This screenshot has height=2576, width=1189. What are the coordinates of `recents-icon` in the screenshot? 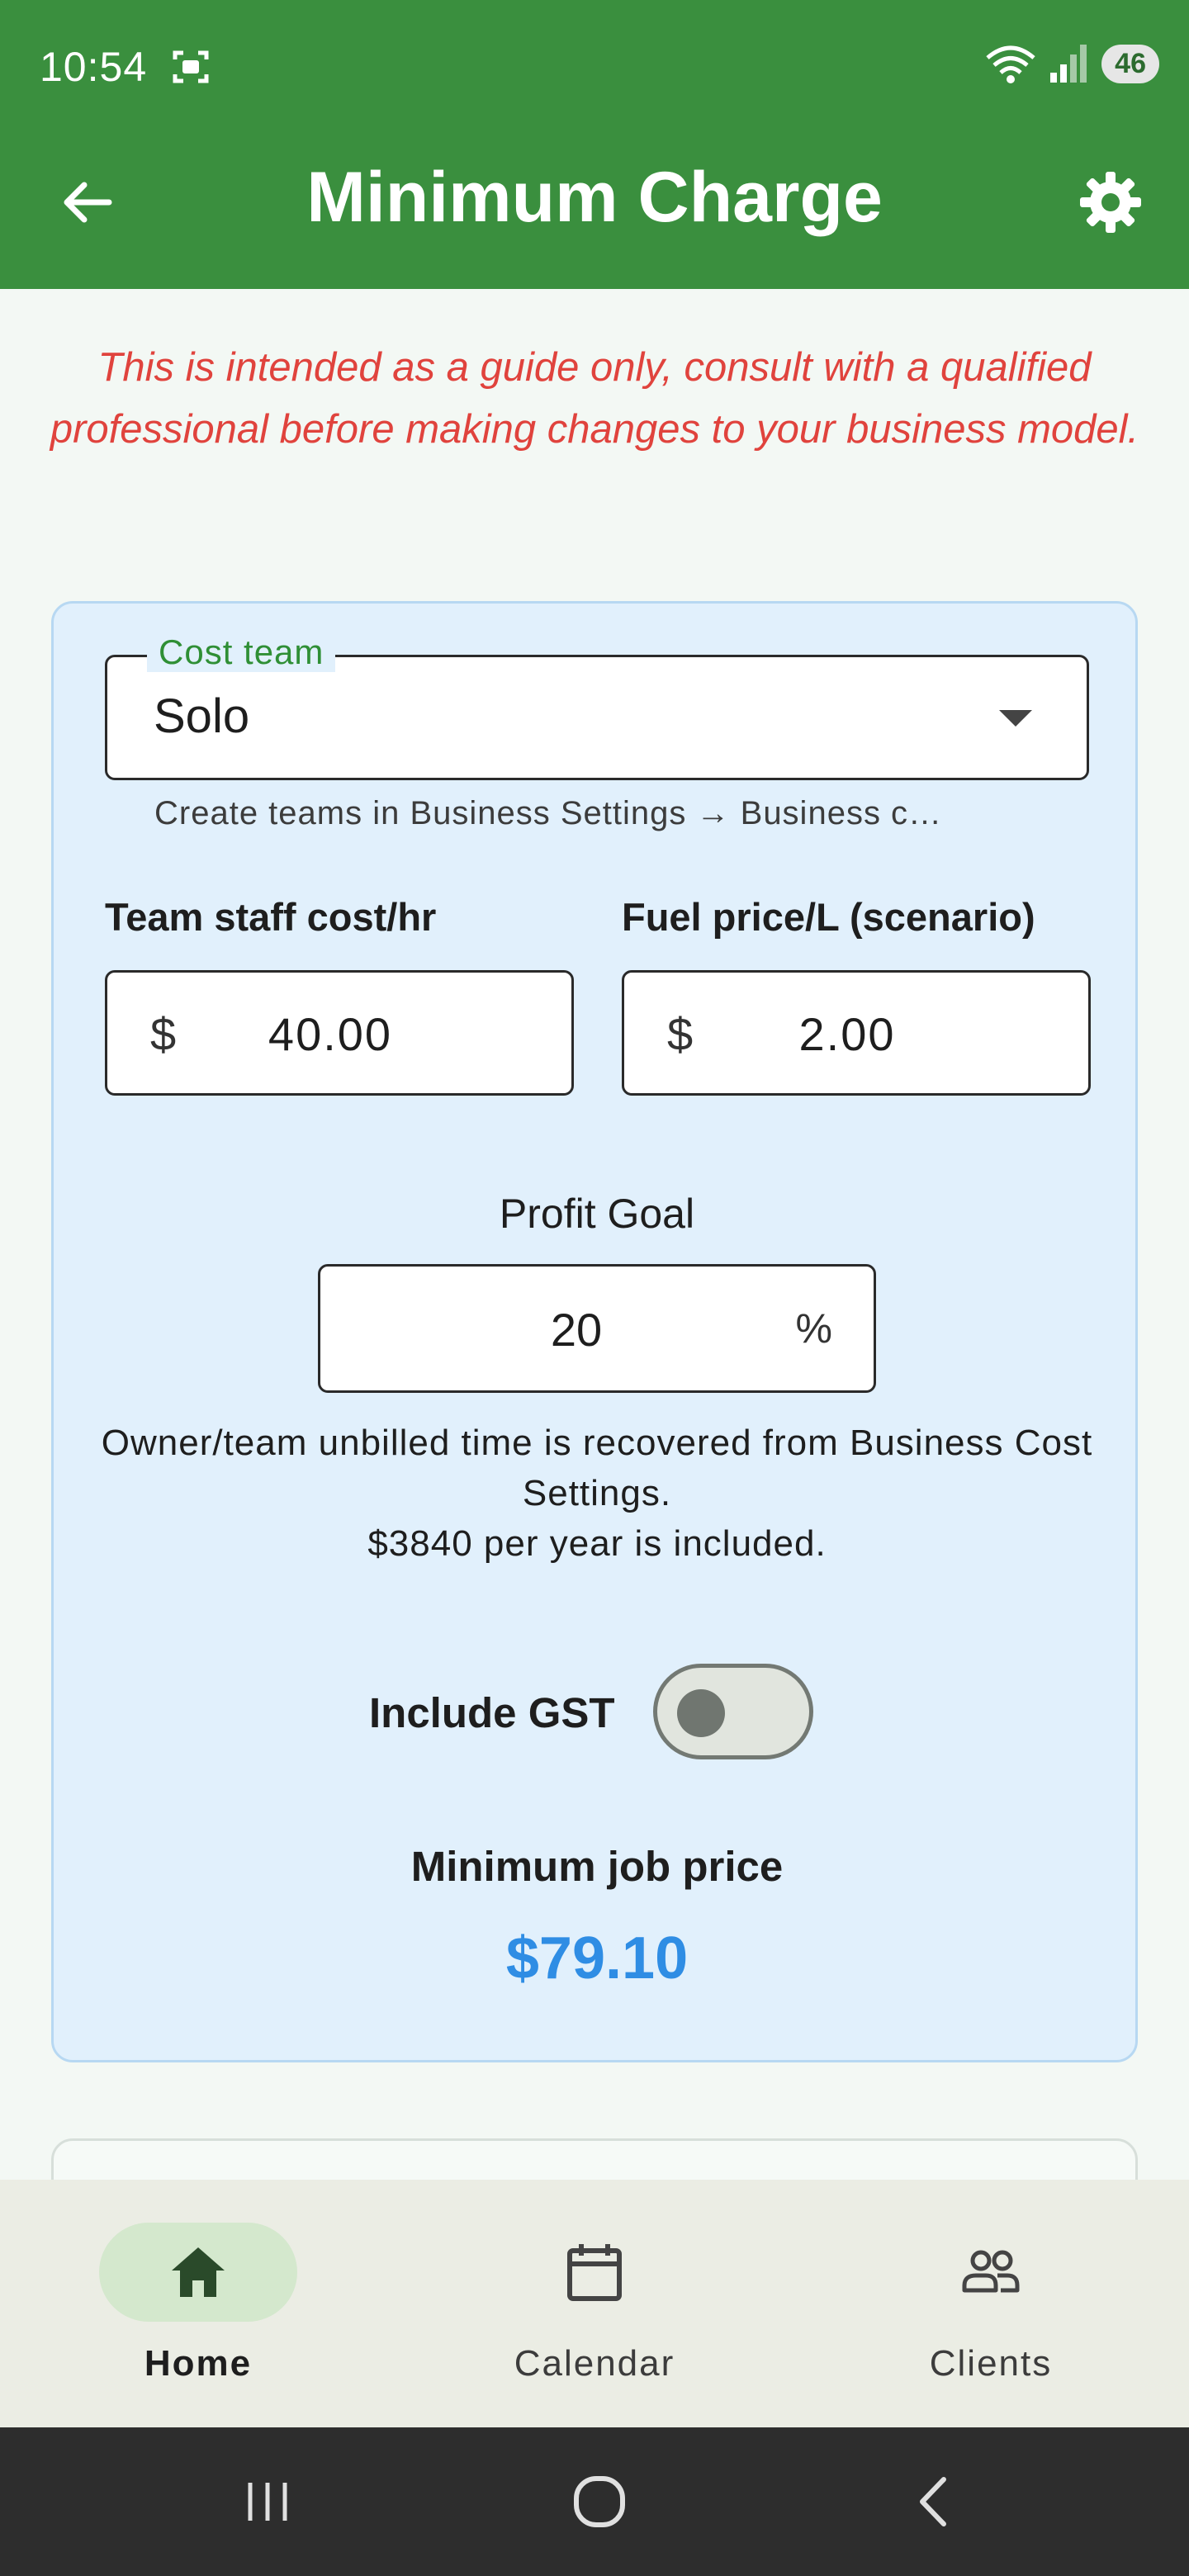 It's located at (267, 2502).